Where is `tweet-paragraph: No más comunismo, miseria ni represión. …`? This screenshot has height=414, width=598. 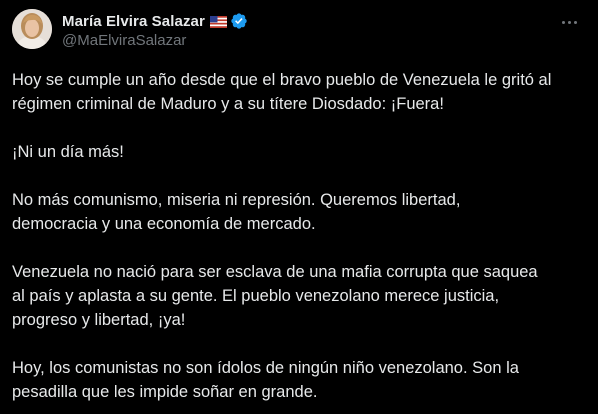
tweet-paragraph: No más comunismo, miseria ni represión. … is located at coordinates (236, 212).